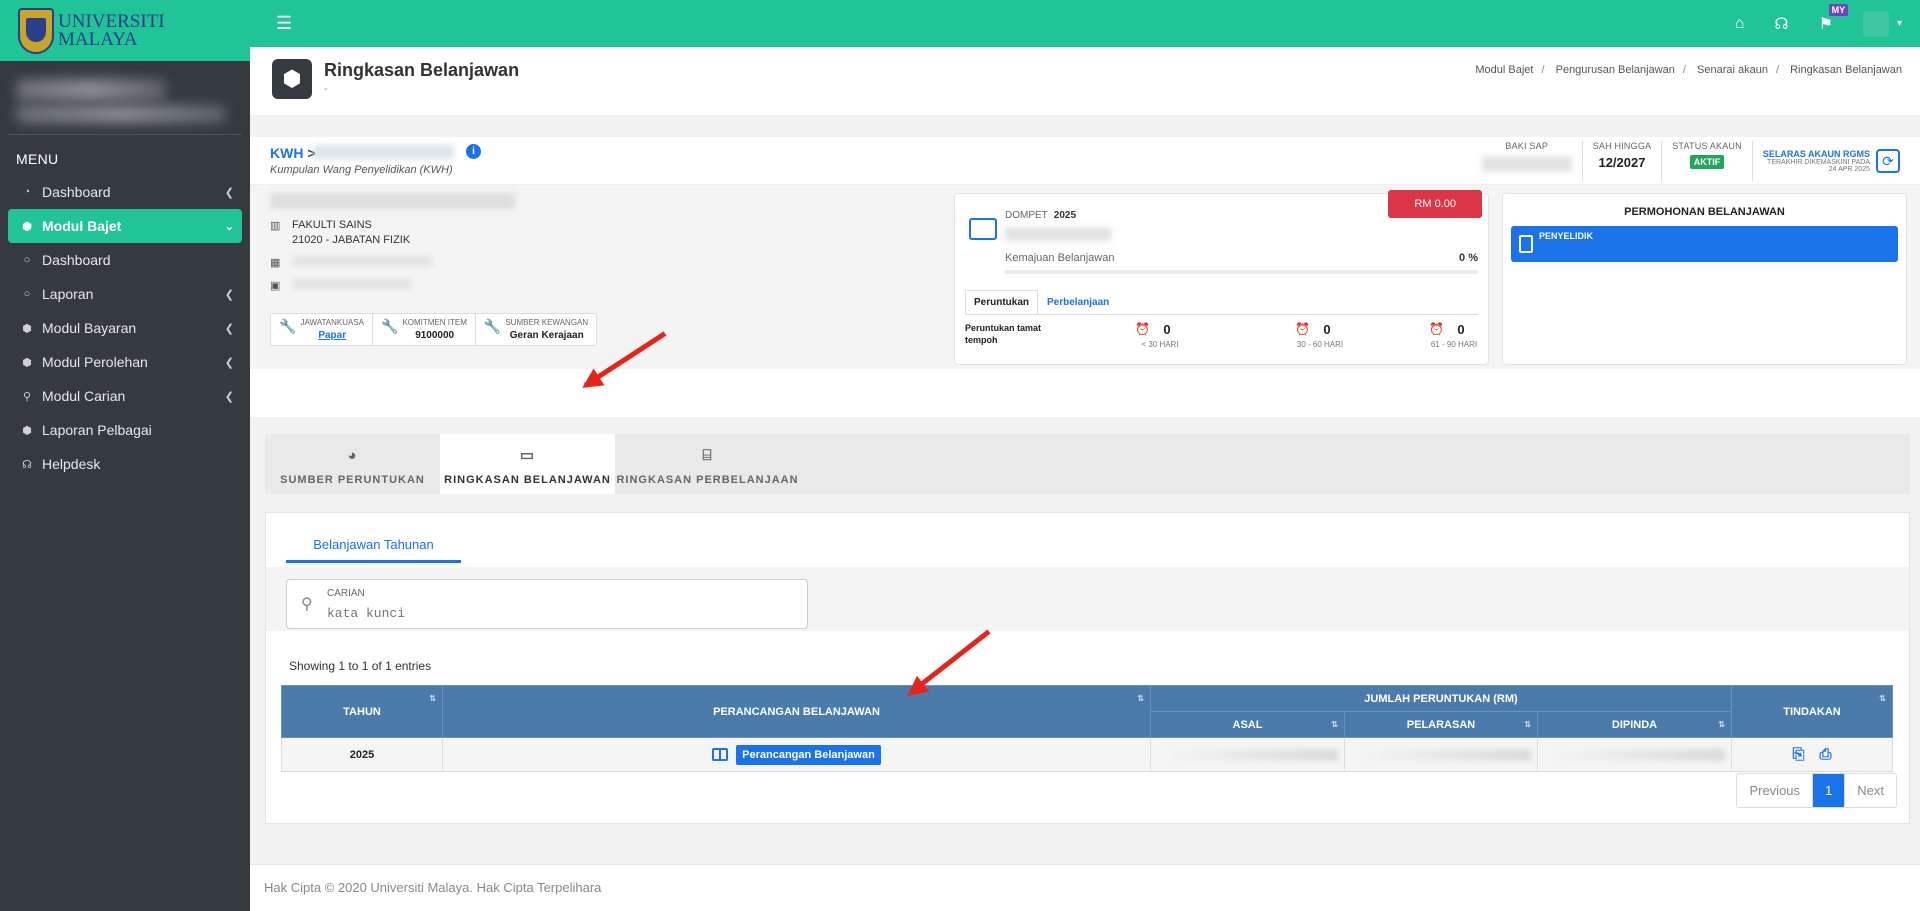 The width and height of the screenshot is (1920, 911). I want to click on sidebar-item-modul-perolehan: ⬢ Modul Perolehan ❮, so click(125, 362).